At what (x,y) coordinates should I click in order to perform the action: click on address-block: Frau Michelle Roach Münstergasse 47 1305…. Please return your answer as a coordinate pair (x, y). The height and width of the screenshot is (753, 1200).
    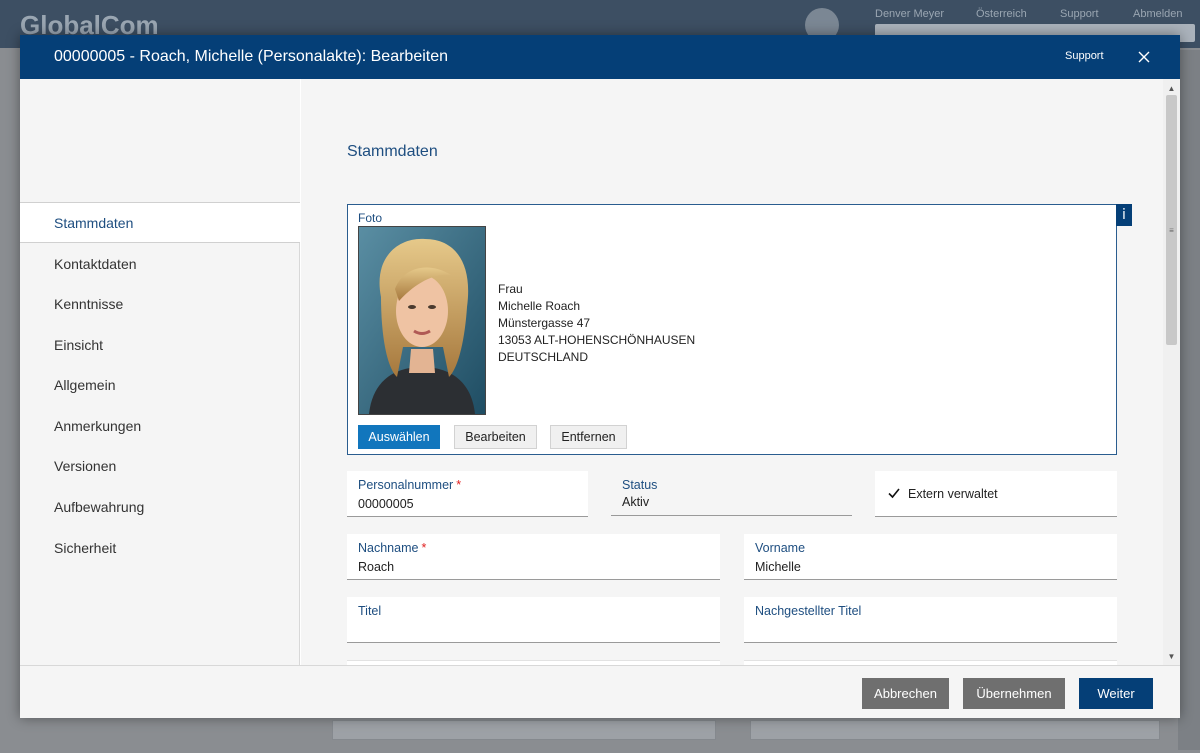
    Looking at the image, I should click on (596, 323).